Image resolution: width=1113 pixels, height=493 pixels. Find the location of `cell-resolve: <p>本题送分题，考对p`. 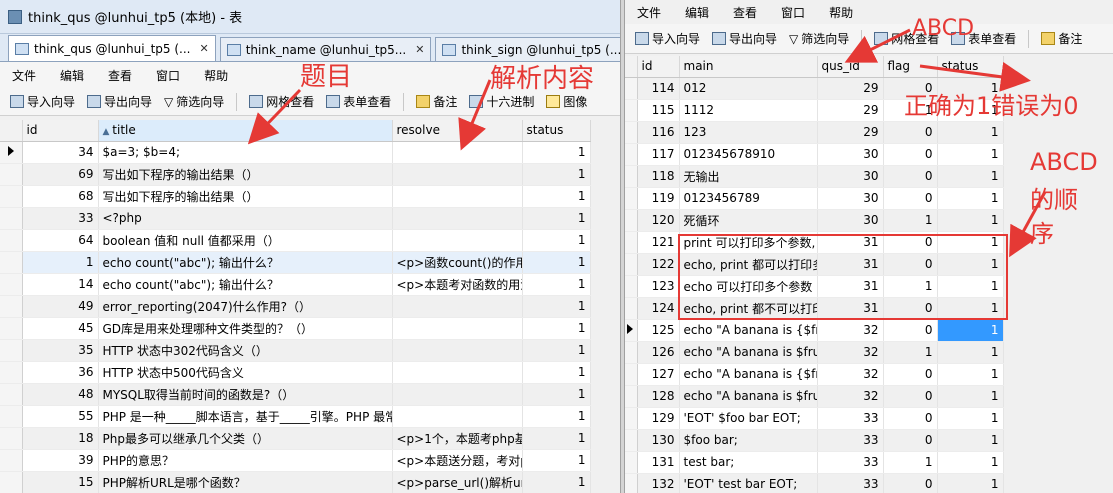

cell-resolve: <p>本题送分题，考对p is located at coordinates (457, 460).